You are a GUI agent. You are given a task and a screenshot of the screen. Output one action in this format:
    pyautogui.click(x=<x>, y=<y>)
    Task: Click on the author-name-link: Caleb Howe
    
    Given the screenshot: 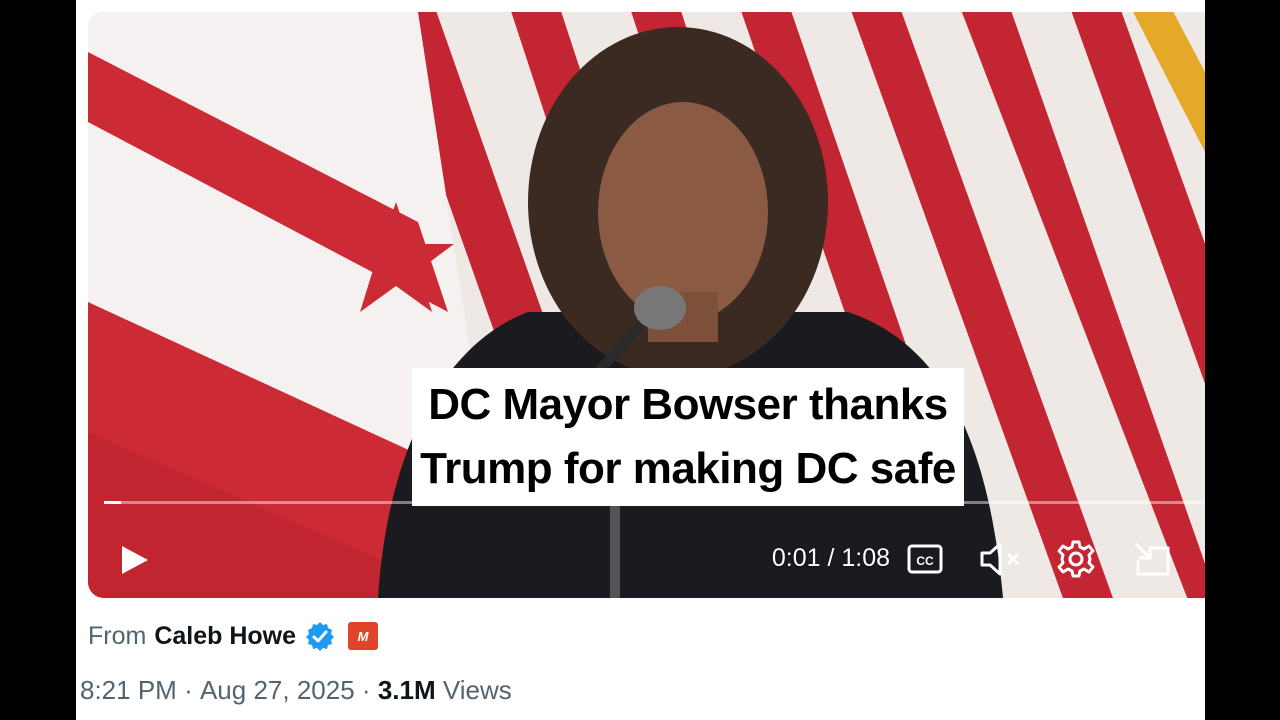 What is the action you would take?
    pyautogui.click(x=225, y=636)
    